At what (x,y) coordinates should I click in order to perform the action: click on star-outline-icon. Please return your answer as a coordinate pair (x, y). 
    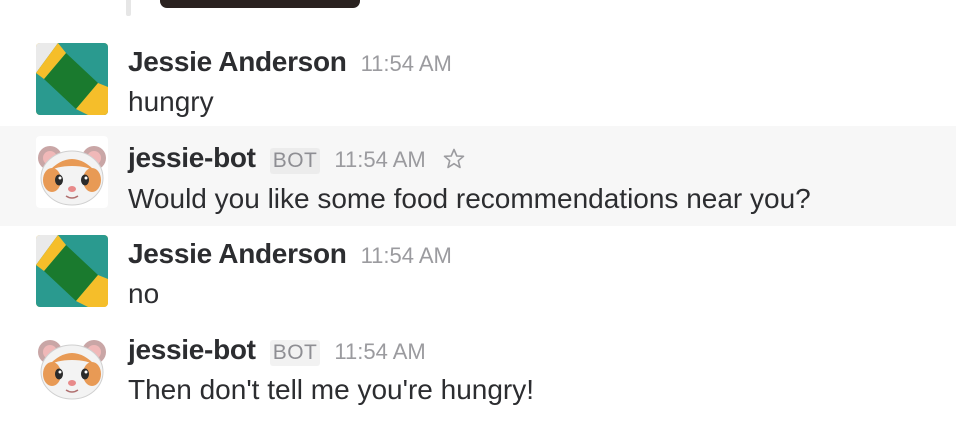
    Looking at the image, I should click on (454, 159).